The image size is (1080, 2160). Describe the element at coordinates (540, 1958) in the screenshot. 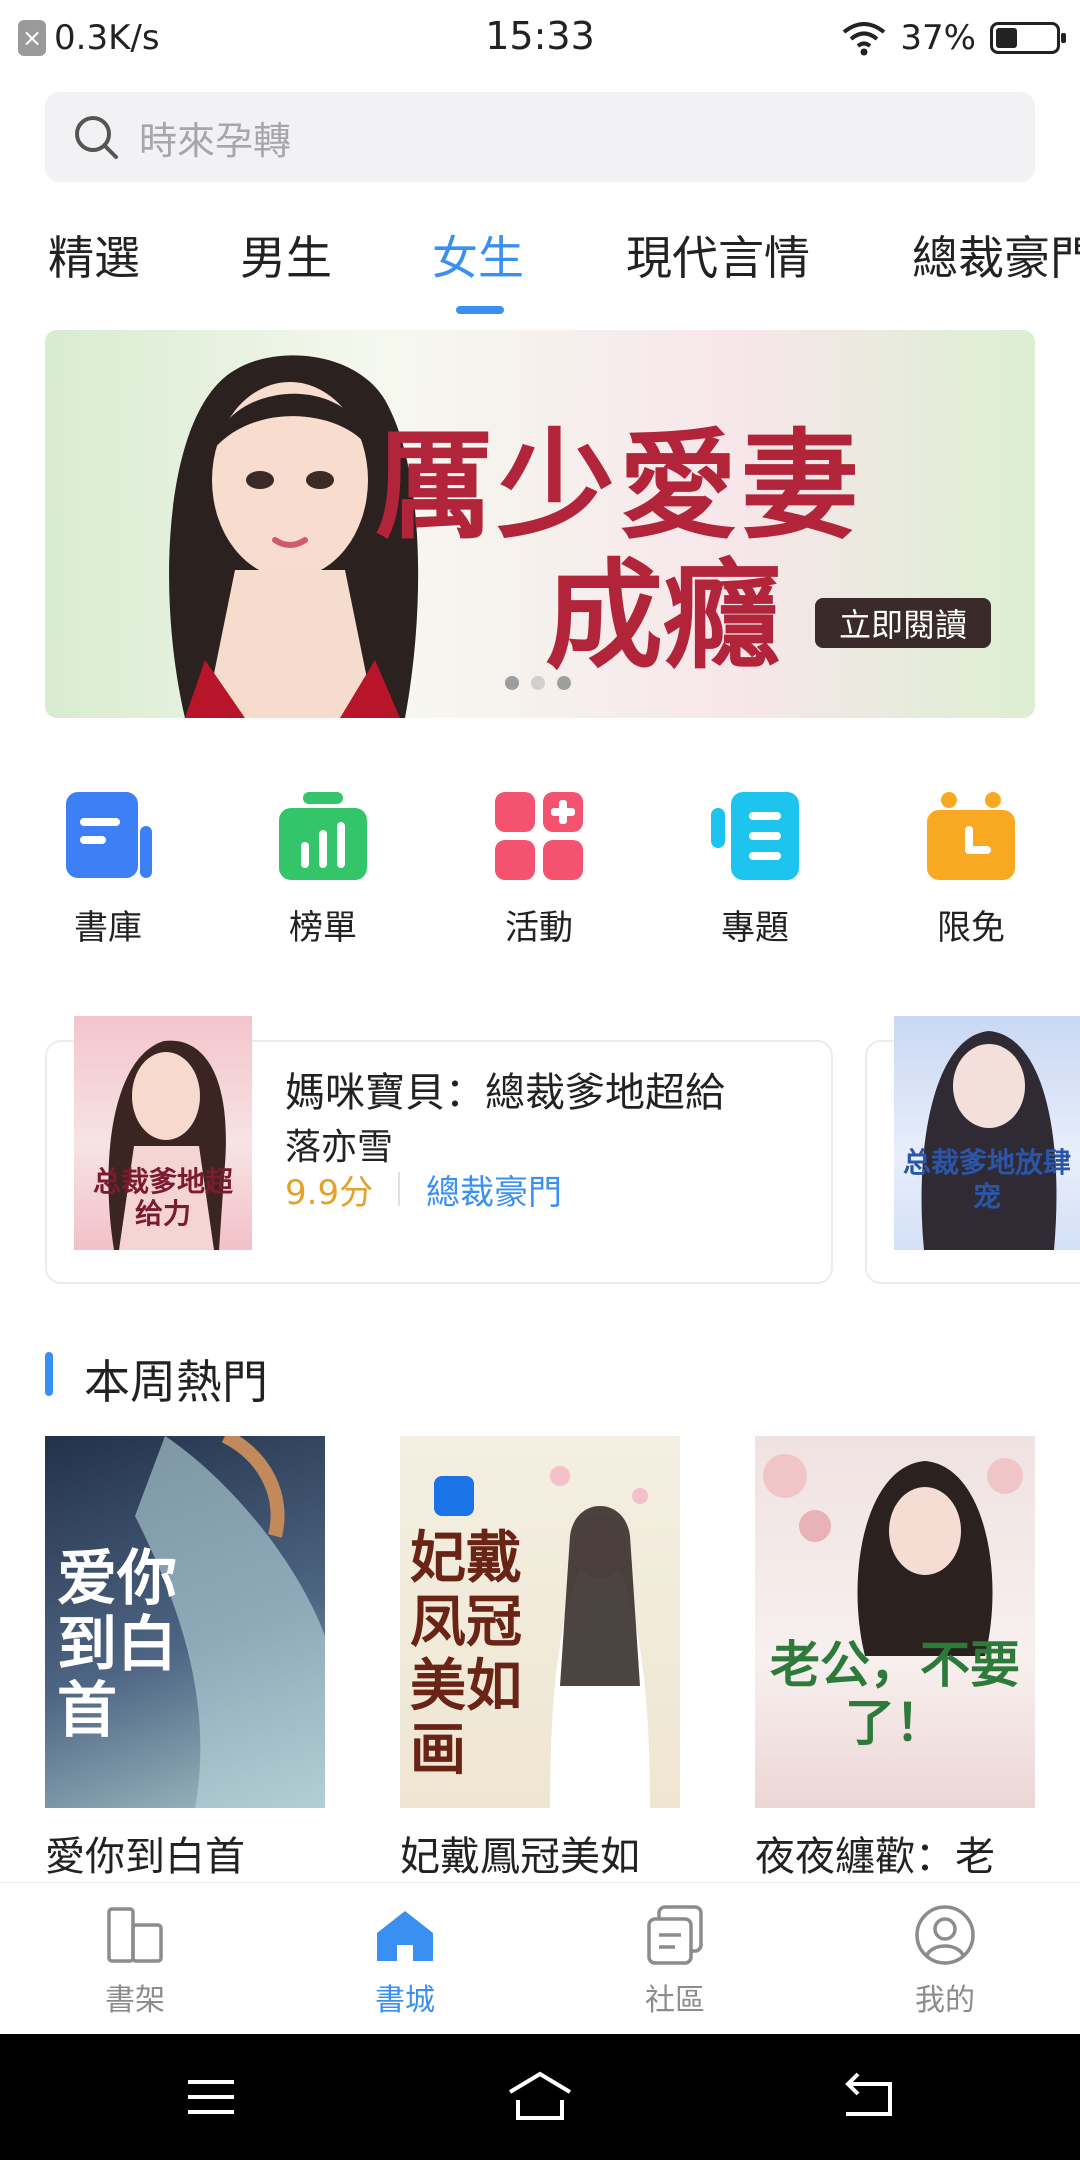

I see `bottom-navigation: 書架 書城 社區 我的` at that location.